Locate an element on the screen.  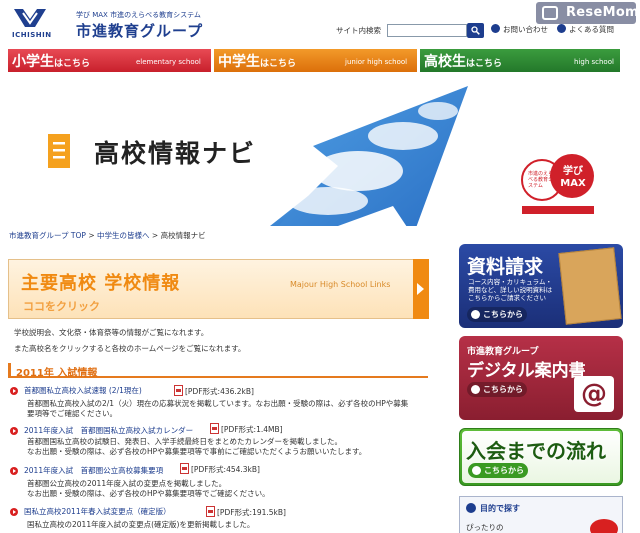
request-go-button: こちらから is located at coordinates (497, 314).